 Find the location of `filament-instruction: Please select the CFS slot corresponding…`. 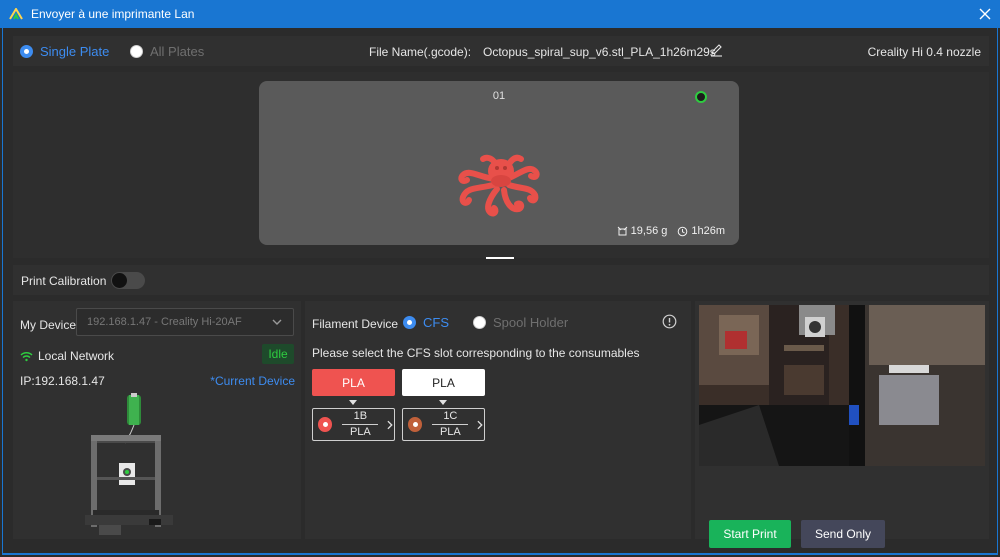

filament-instruction: Please select the CFS slot corresponding… is located at coordinates (476, 353).